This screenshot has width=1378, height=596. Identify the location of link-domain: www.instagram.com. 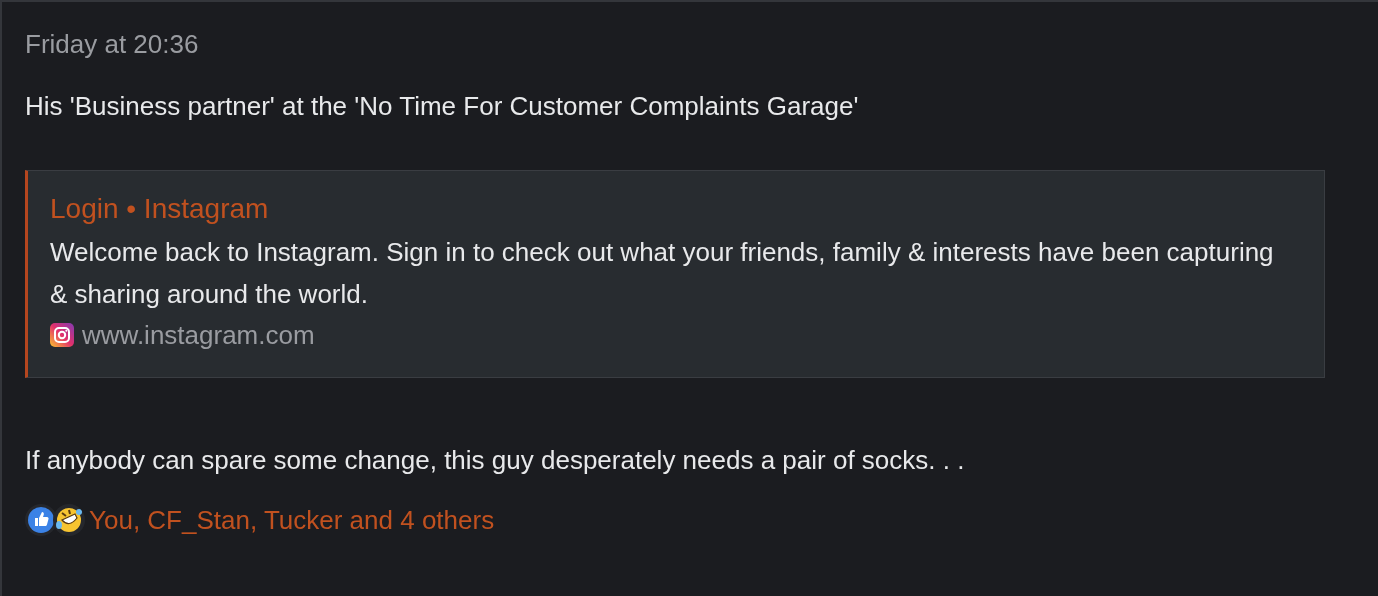
(198, 335).